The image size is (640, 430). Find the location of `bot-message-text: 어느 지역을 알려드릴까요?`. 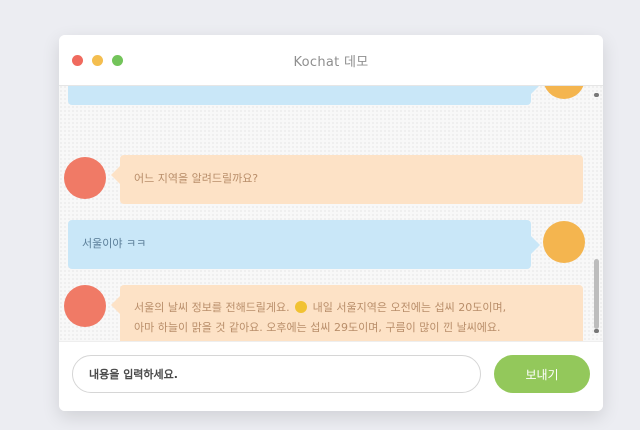

bot-message-text: 어느 지역을 알려드릴까요? is located at coordinates (196, 178).